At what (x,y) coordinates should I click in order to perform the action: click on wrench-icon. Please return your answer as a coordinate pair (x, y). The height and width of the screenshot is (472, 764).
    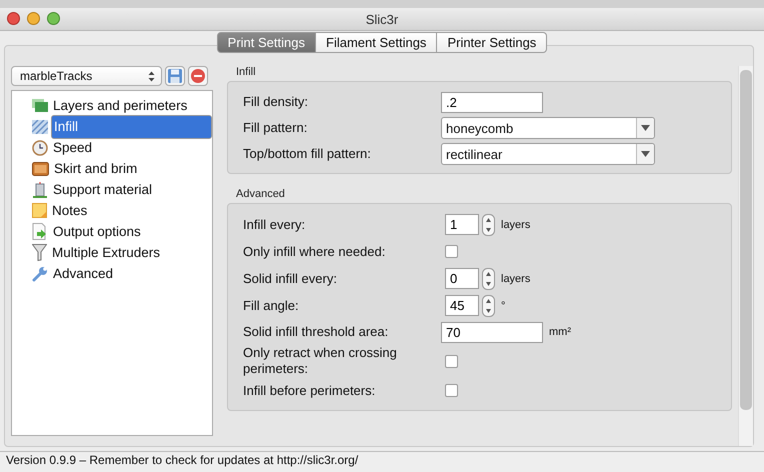
    Looking at the image, I should click on (40, 274).